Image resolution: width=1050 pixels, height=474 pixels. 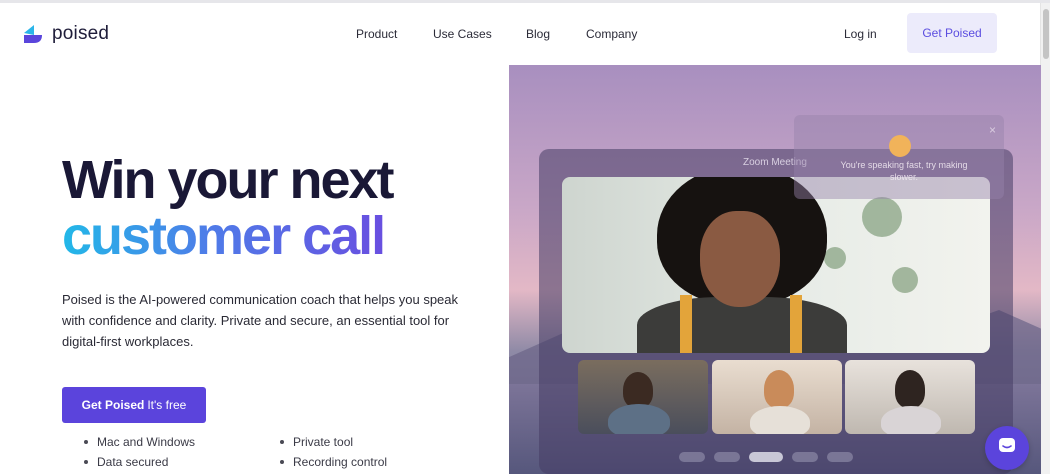 I want to click on logo: poised, so click(x=65, y=34).